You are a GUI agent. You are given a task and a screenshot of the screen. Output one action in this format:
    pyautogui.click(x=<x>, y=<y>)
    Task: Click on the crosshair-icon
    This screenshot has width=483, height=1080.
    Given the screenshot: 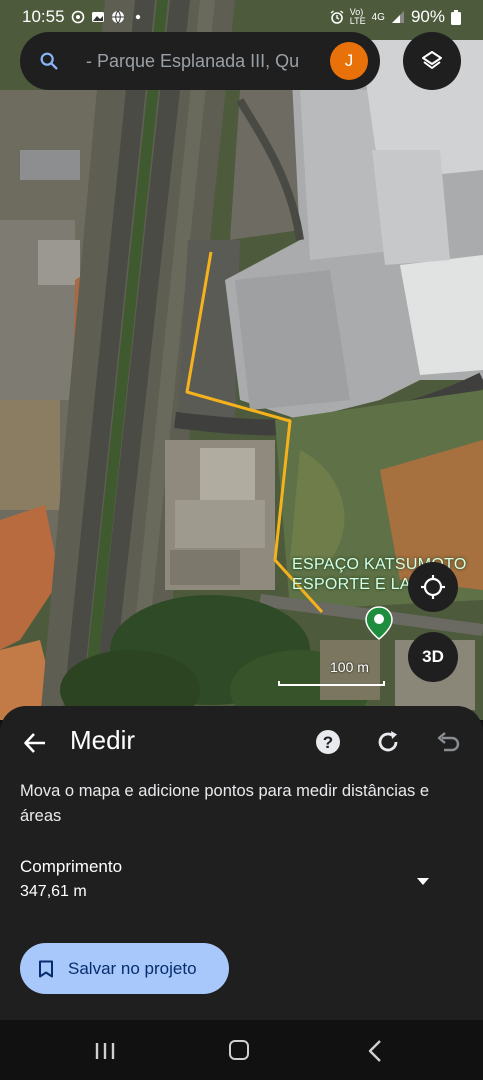 What is the action you would take?
    pyautogui.click(x=433, y=587)
    